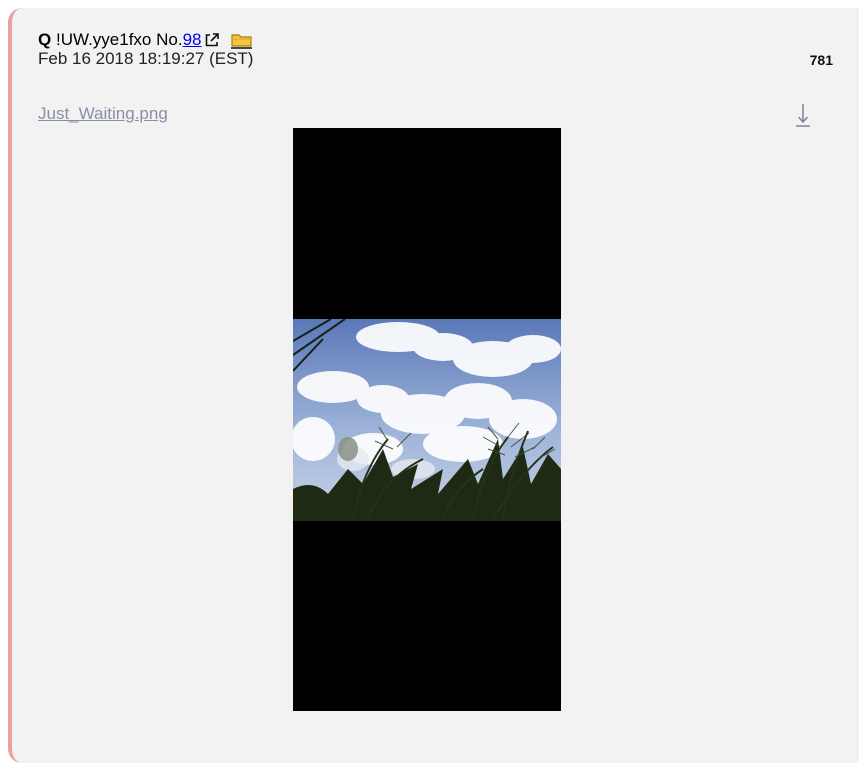 This screenshot has height=763, width=859. What do you see at coordinates (192, 39) in the screenshot?
I see `post-number-link: 98` at bounding box center [192, 39].